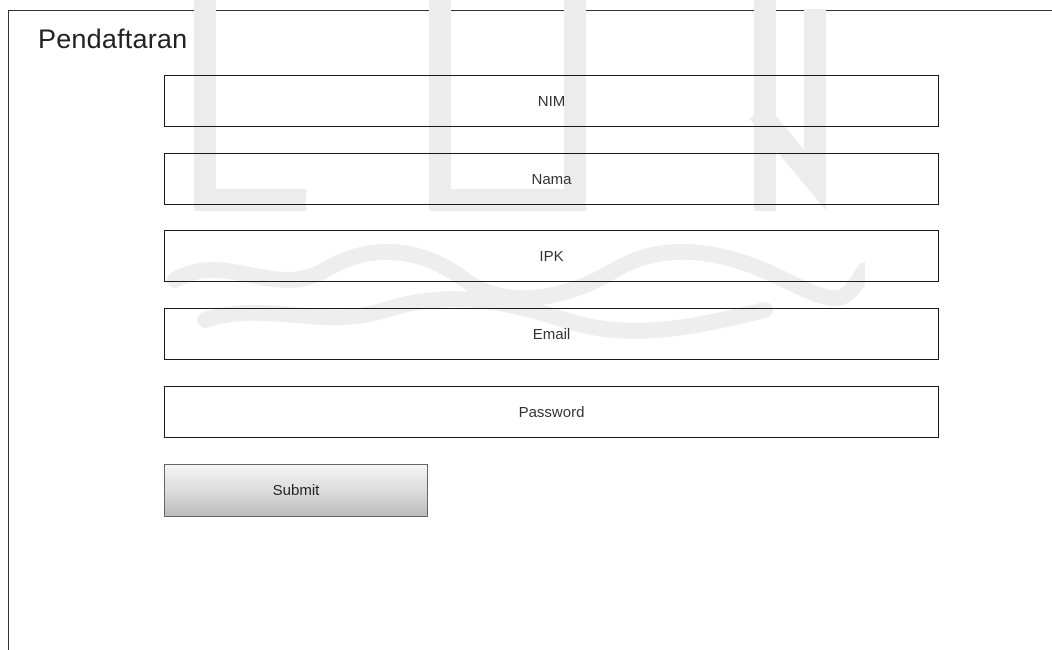  Describe the element at coordinates (551, 412) in the screenshot. I see `password-field` at that location.